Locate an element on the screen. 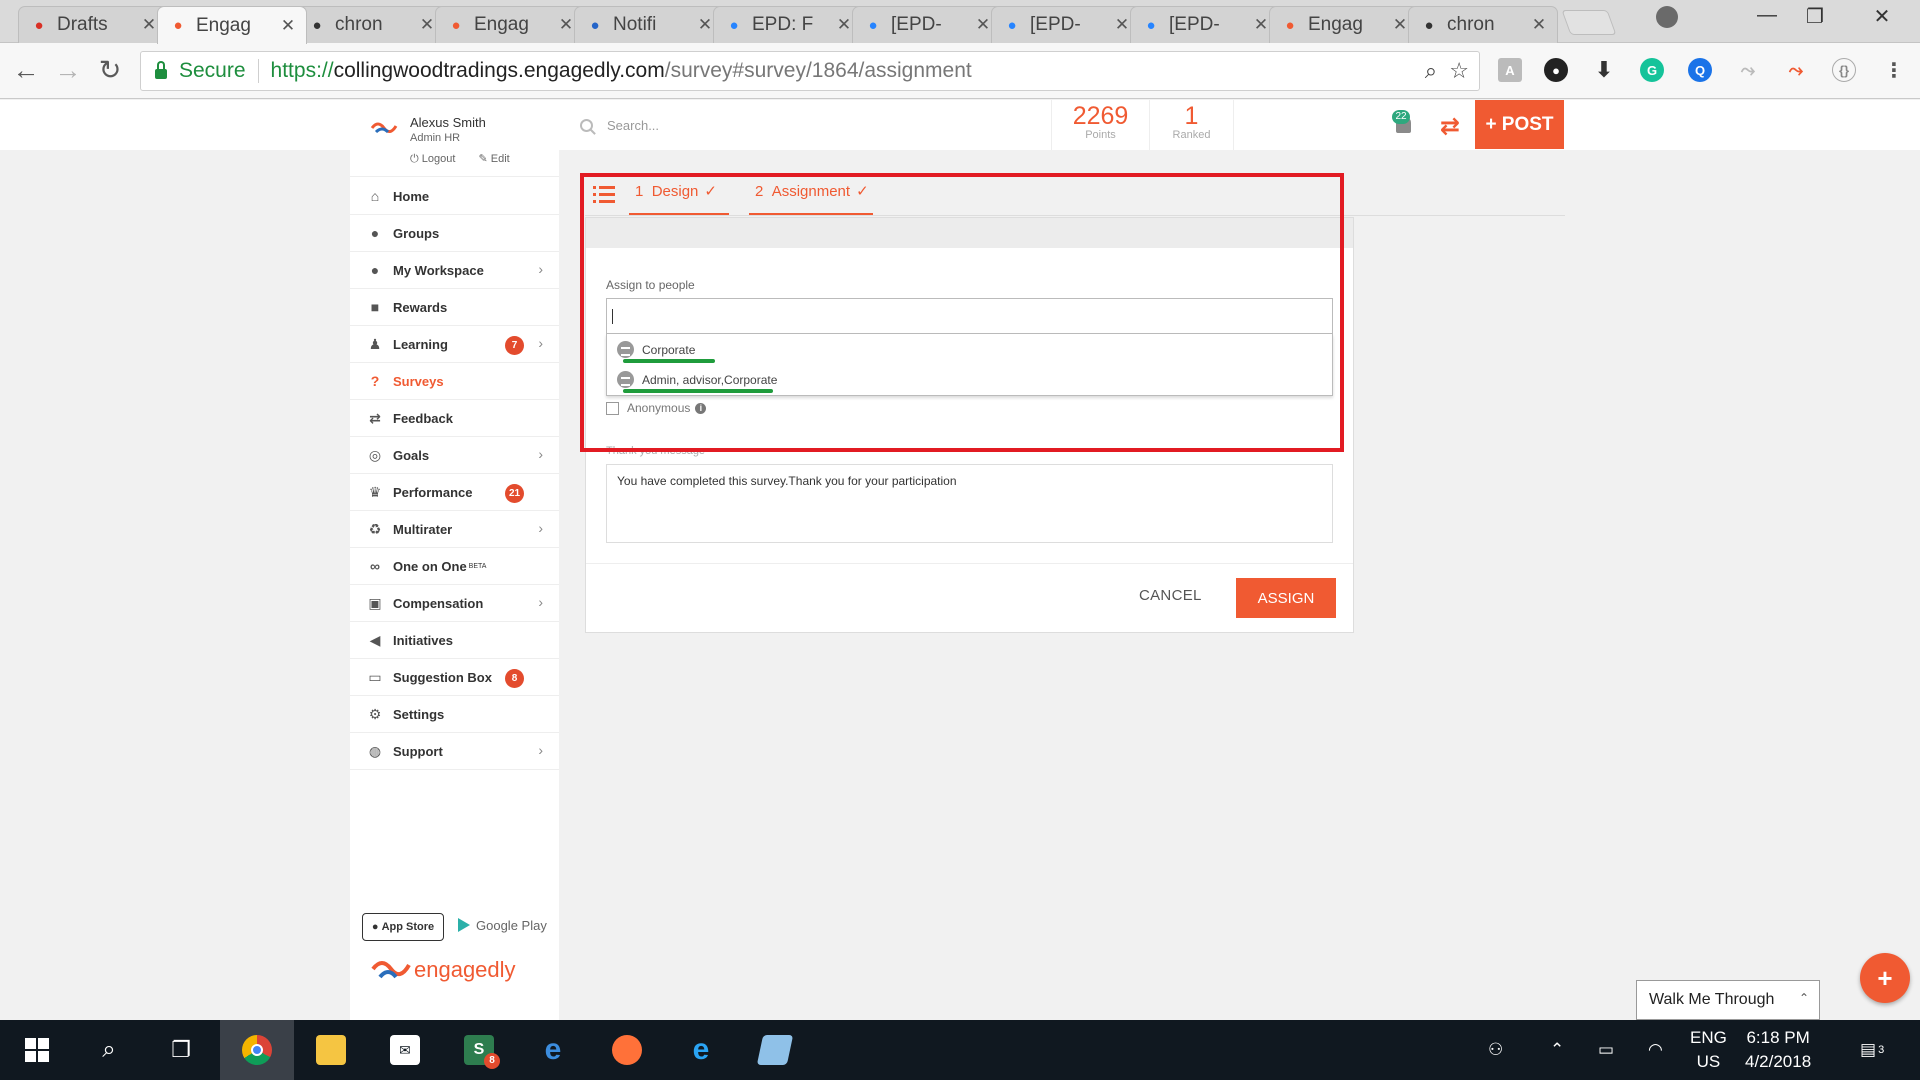 The width and height of the screenshot is (1920, 1080). sidebar-item-groups: ● Groups is located at coordinates (454, 233).